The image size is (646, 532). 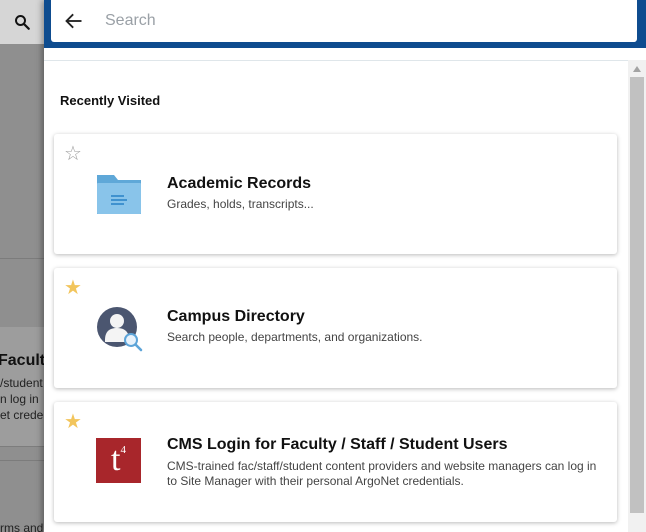 I want to click on t4-logo-superscript: 4, so click(x=123, y=450).